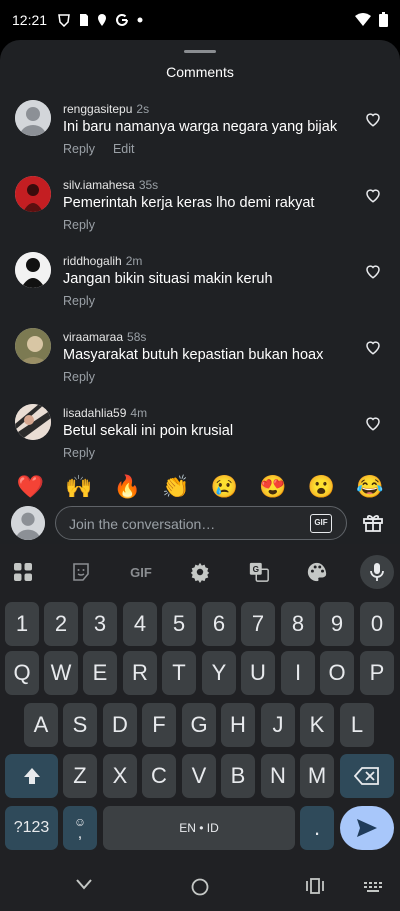 The image size is (400, 911). I want to click on gif-button: GIF, so click(321, 523).